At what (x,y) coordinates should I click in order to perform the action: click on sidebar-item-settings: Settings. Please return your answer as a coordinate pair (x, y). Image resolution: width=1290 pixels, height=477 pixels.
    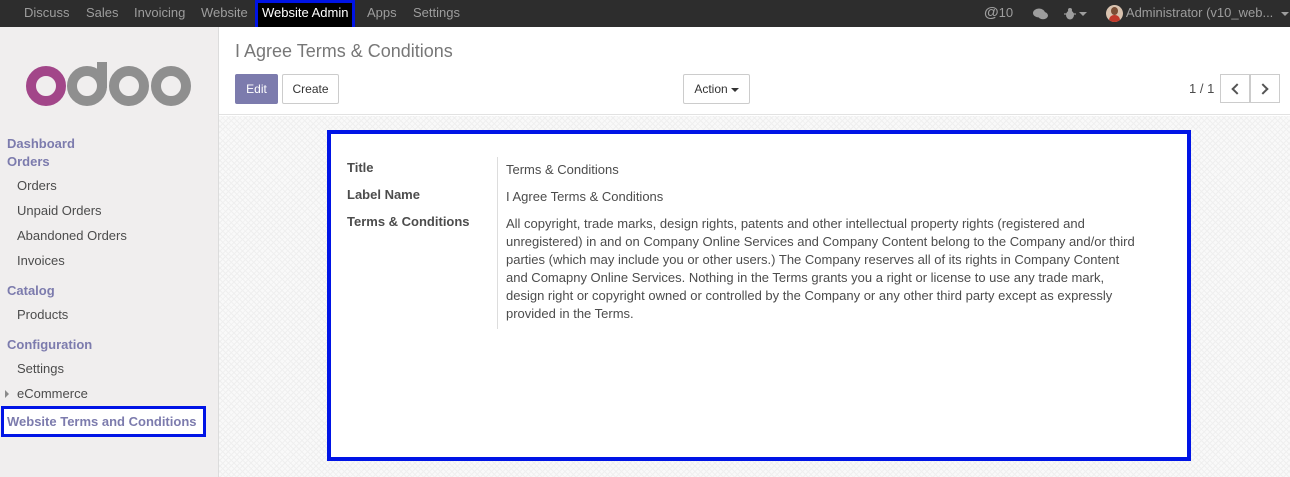
    Looking at the image, I should click on (40, 368).